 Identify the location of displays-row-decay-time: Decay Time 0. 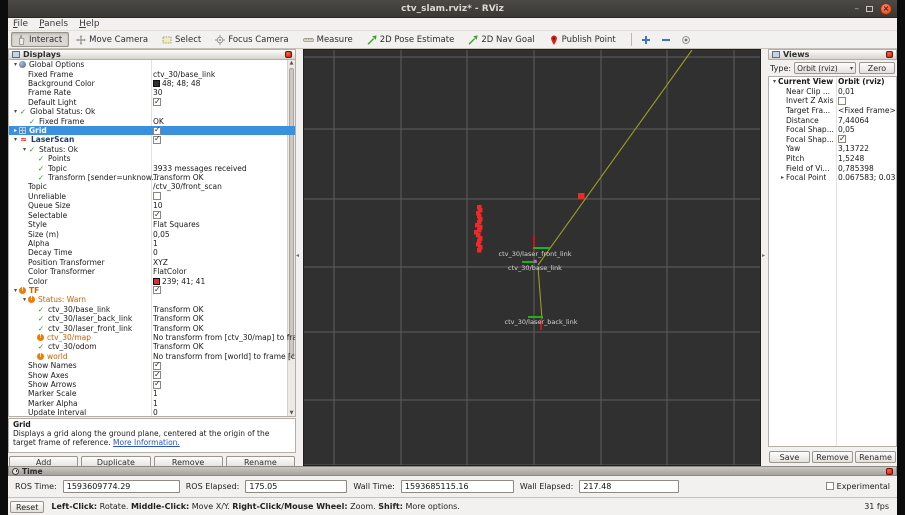
(152, 252).